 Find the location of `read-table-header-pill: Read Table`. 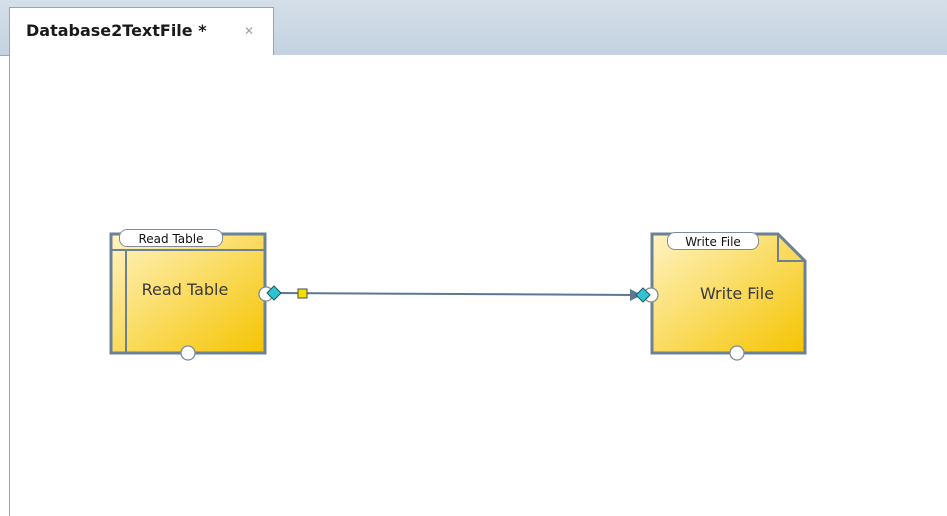

read-table-header-pill: Read Table is located at coordinates (171, 238).